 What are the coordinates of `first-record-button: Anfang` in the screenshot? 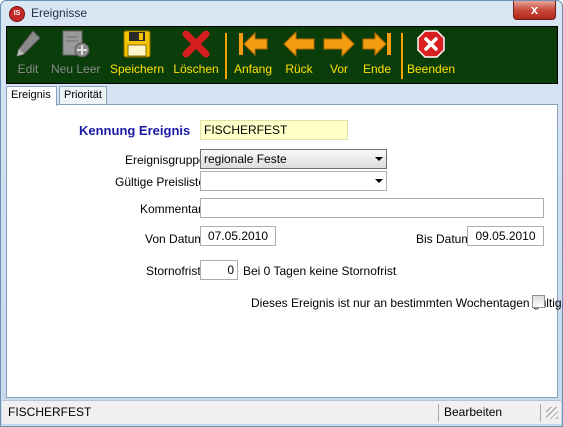 It's located at (253, 56).